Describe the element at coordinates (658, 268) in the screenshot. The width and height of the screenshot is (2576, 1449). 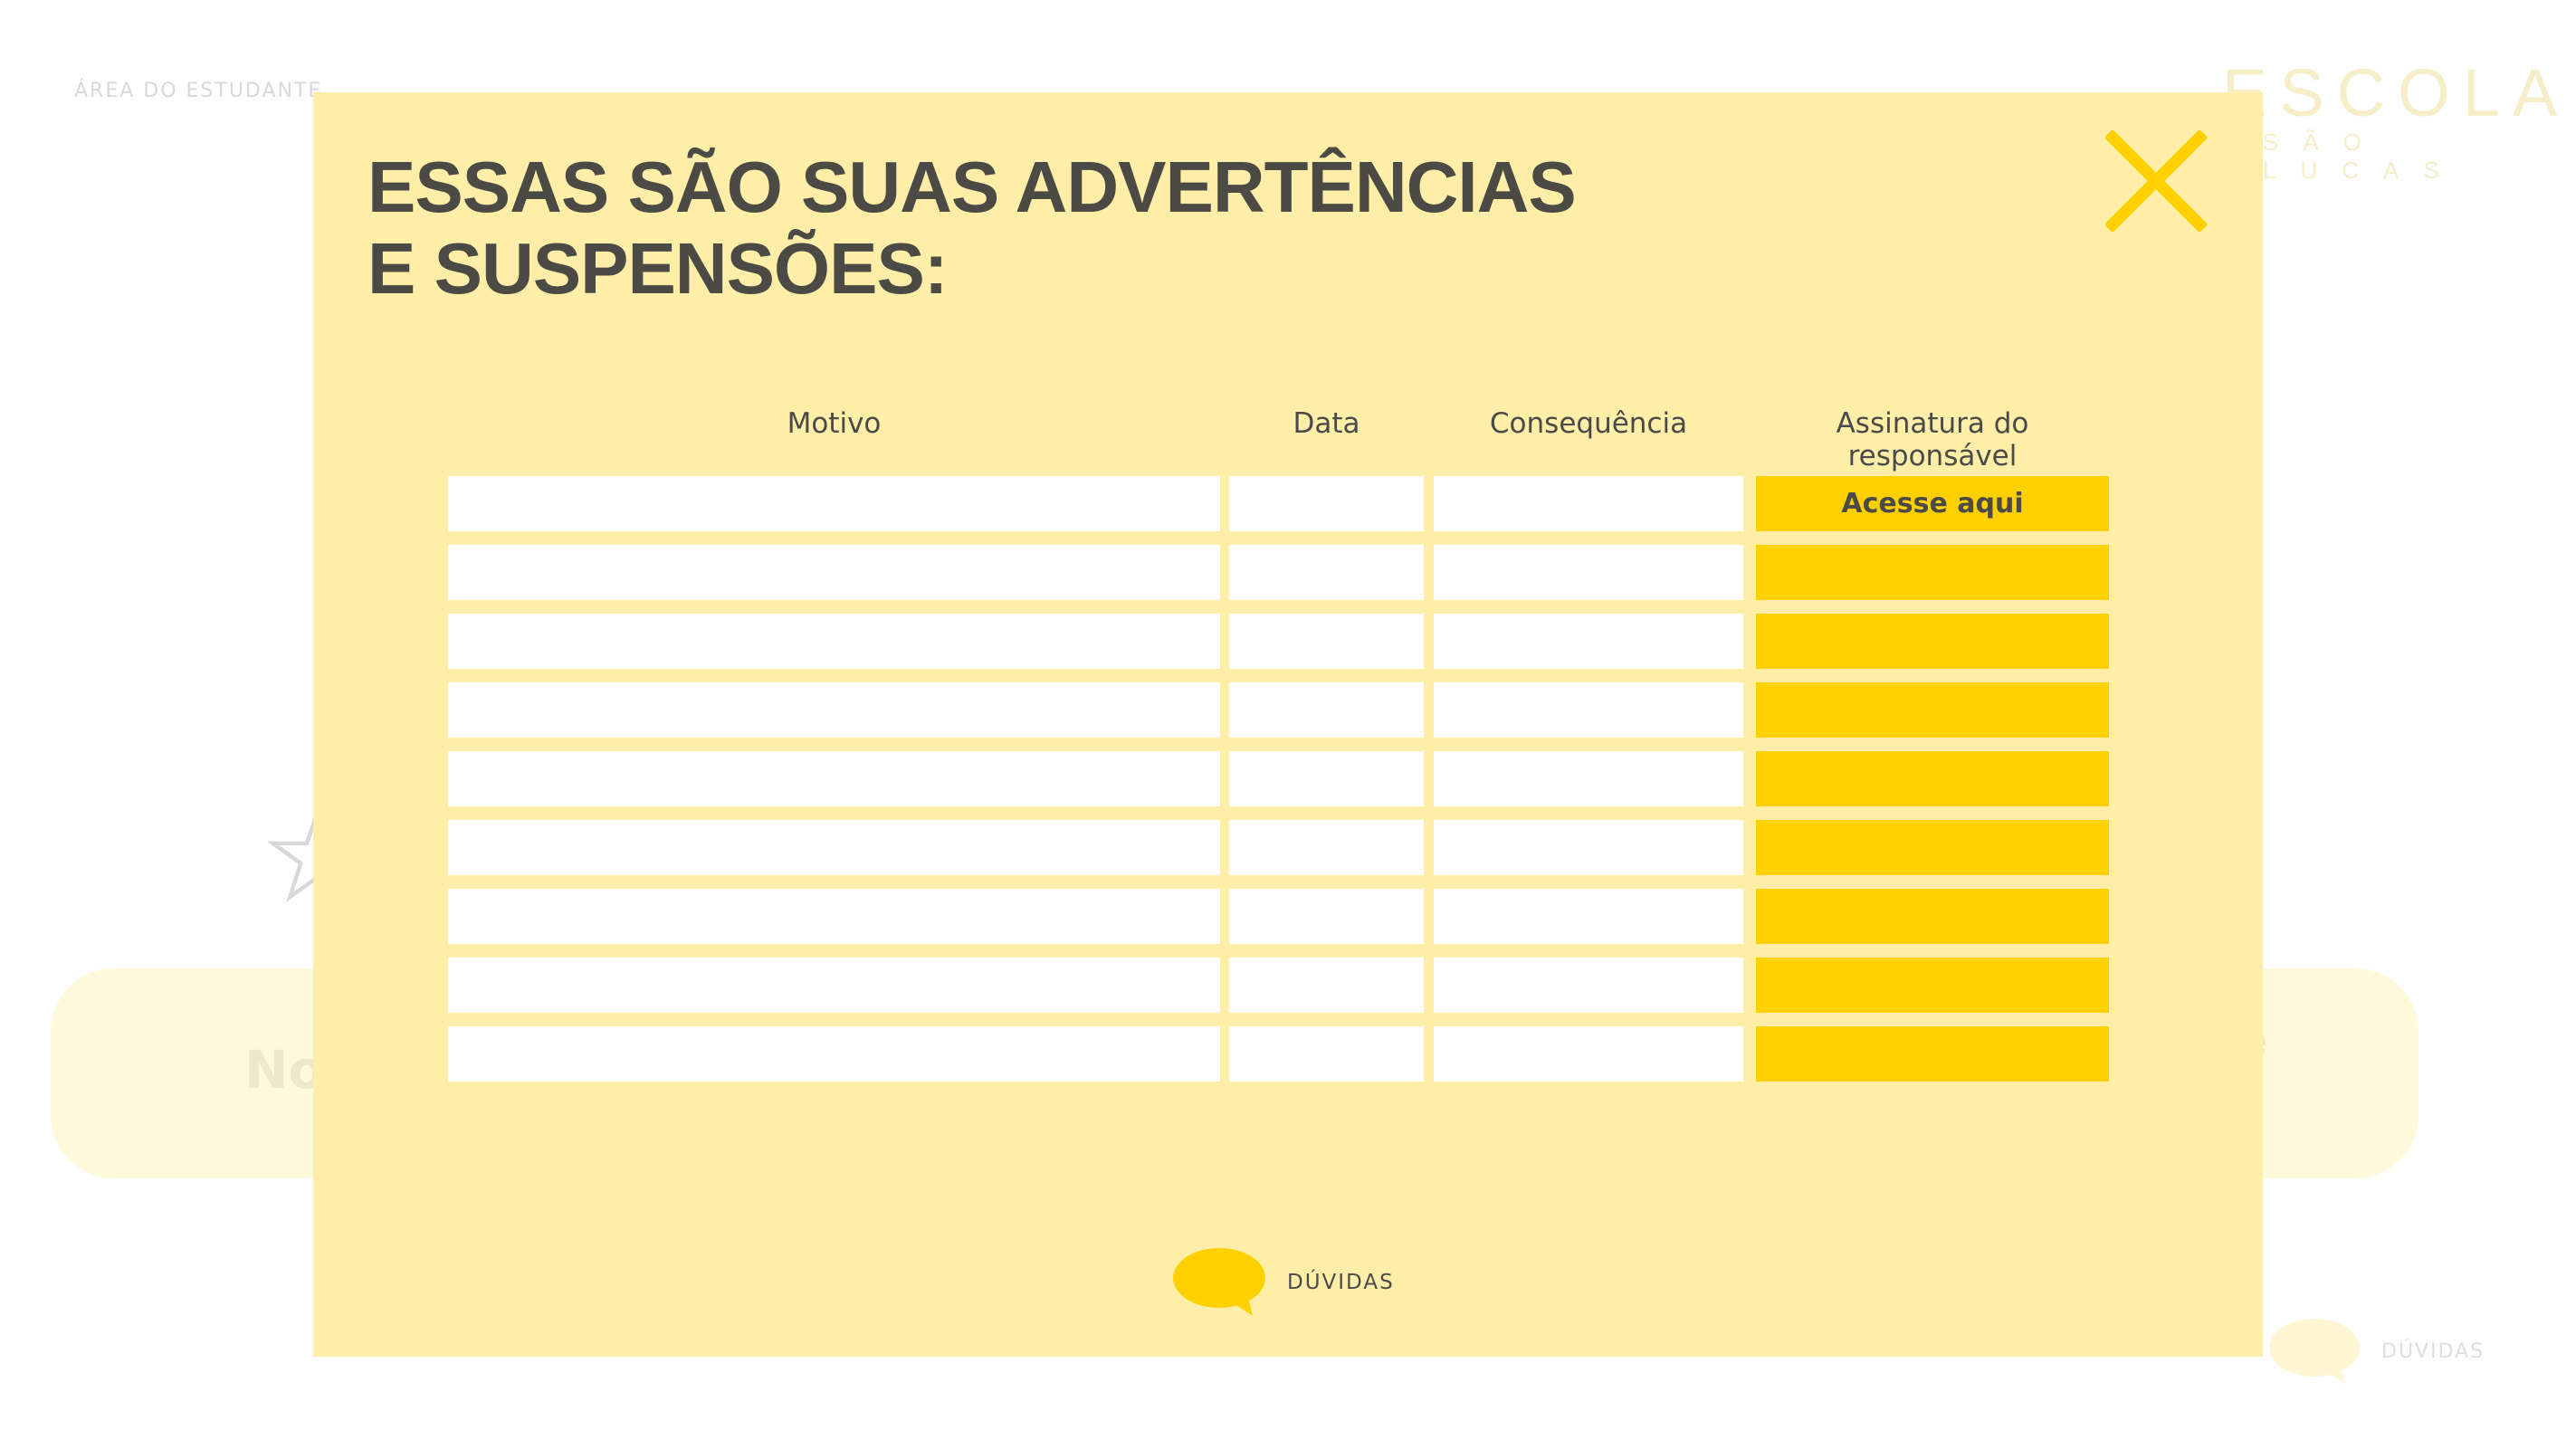
I see `modal-title-line2: E SUSPENSÕES:` at that location.